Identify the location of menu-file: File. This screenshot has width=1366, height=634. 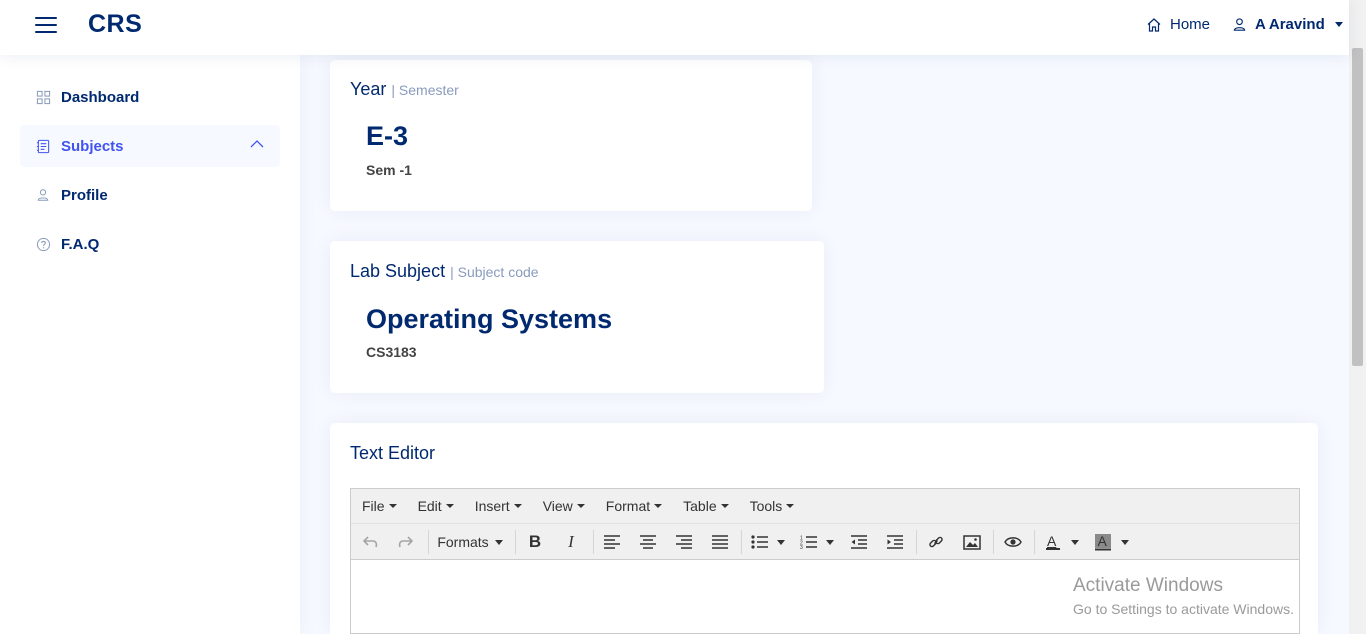
(379, 506).